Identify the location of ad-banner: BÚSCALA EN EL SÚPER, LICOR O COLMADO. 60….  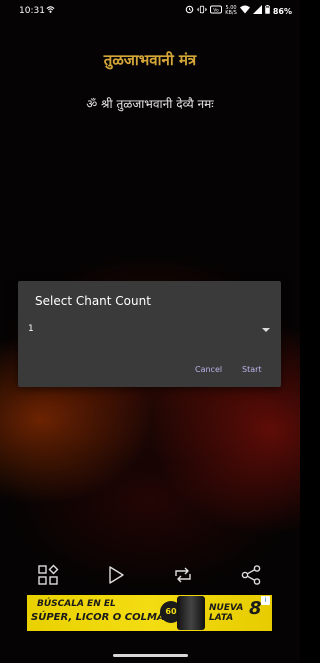
(149, 613).